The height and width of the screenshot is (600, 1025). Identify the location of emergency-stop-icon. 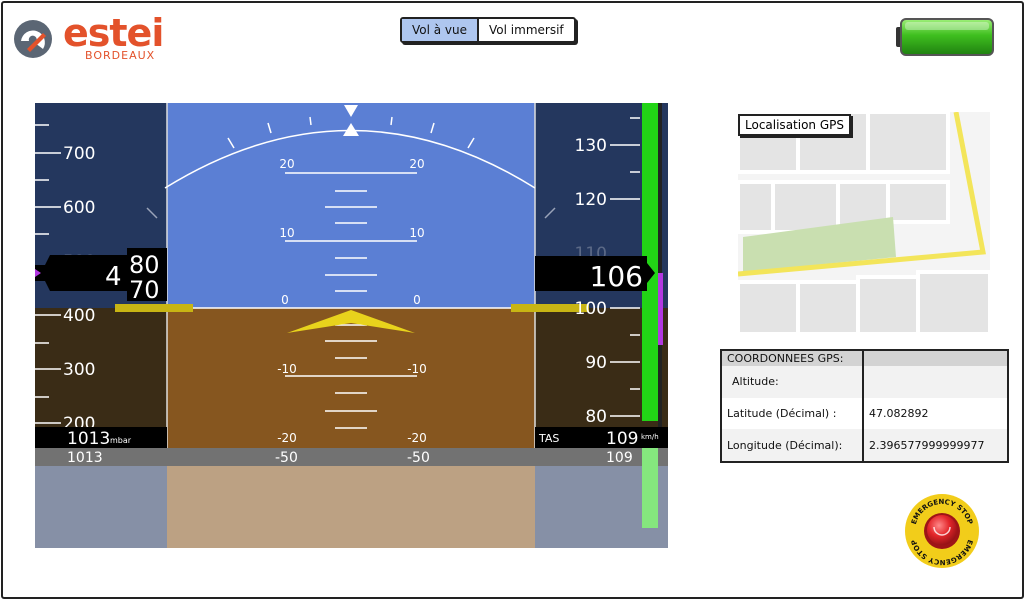
(942, 530).